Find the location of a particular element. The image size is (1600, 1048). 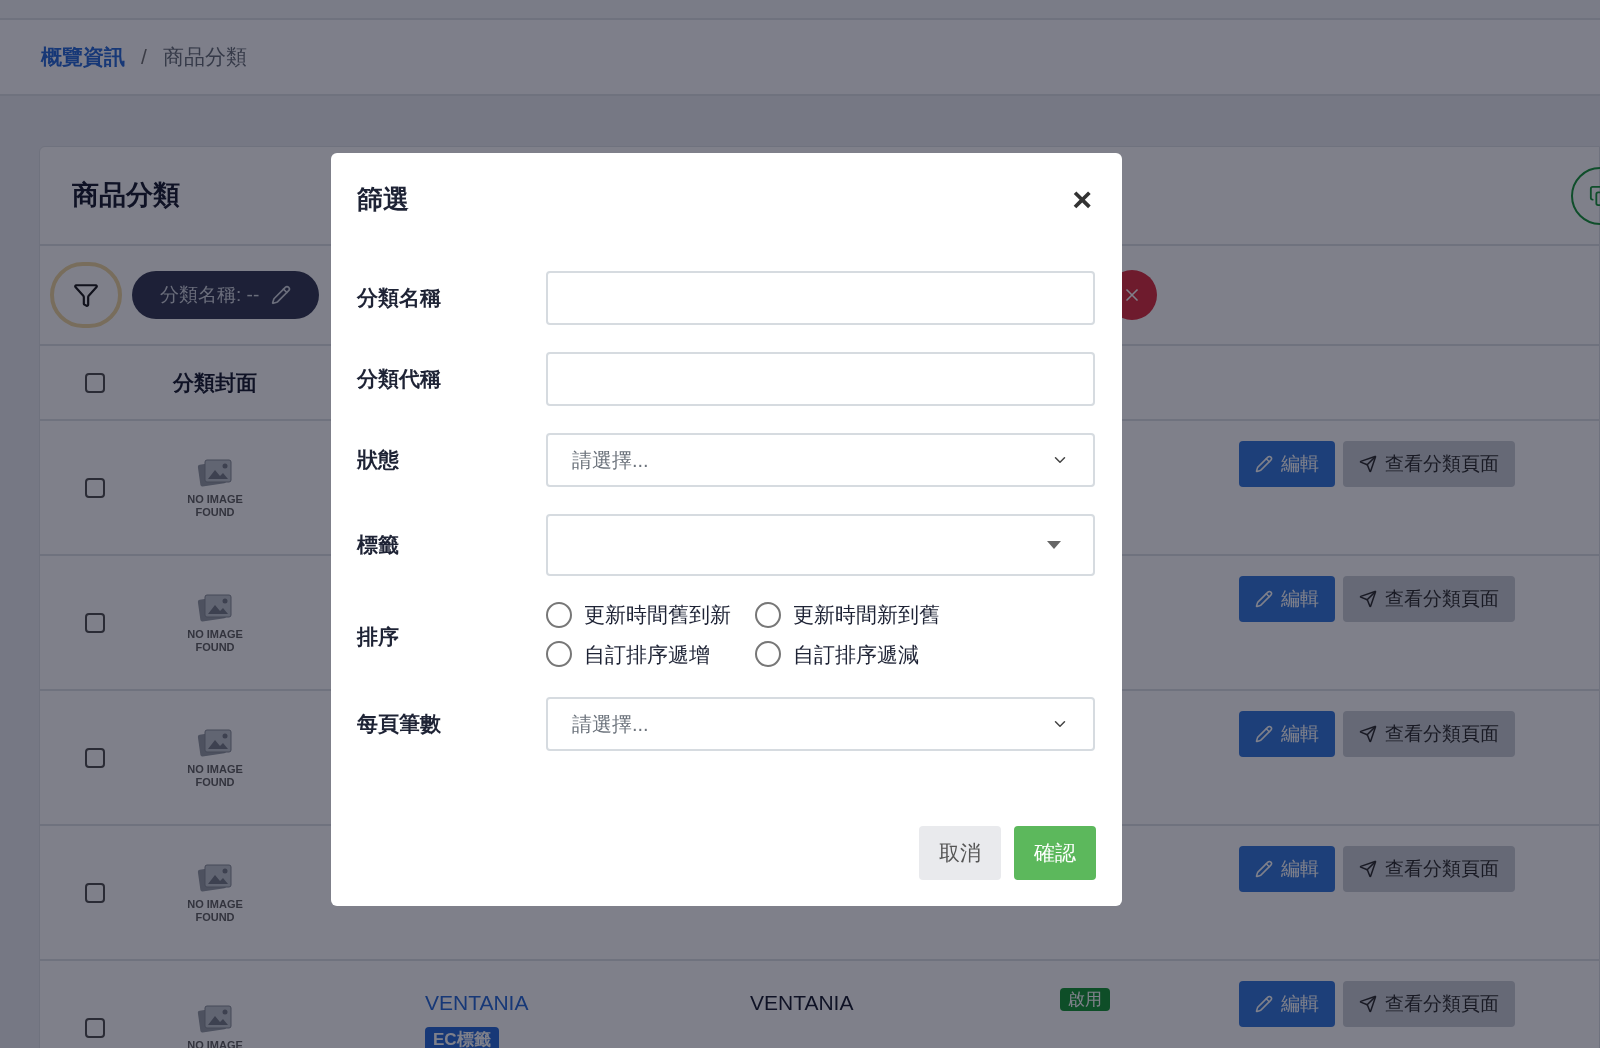

column-header: 分類封面 is located at coordinates (214, 382).